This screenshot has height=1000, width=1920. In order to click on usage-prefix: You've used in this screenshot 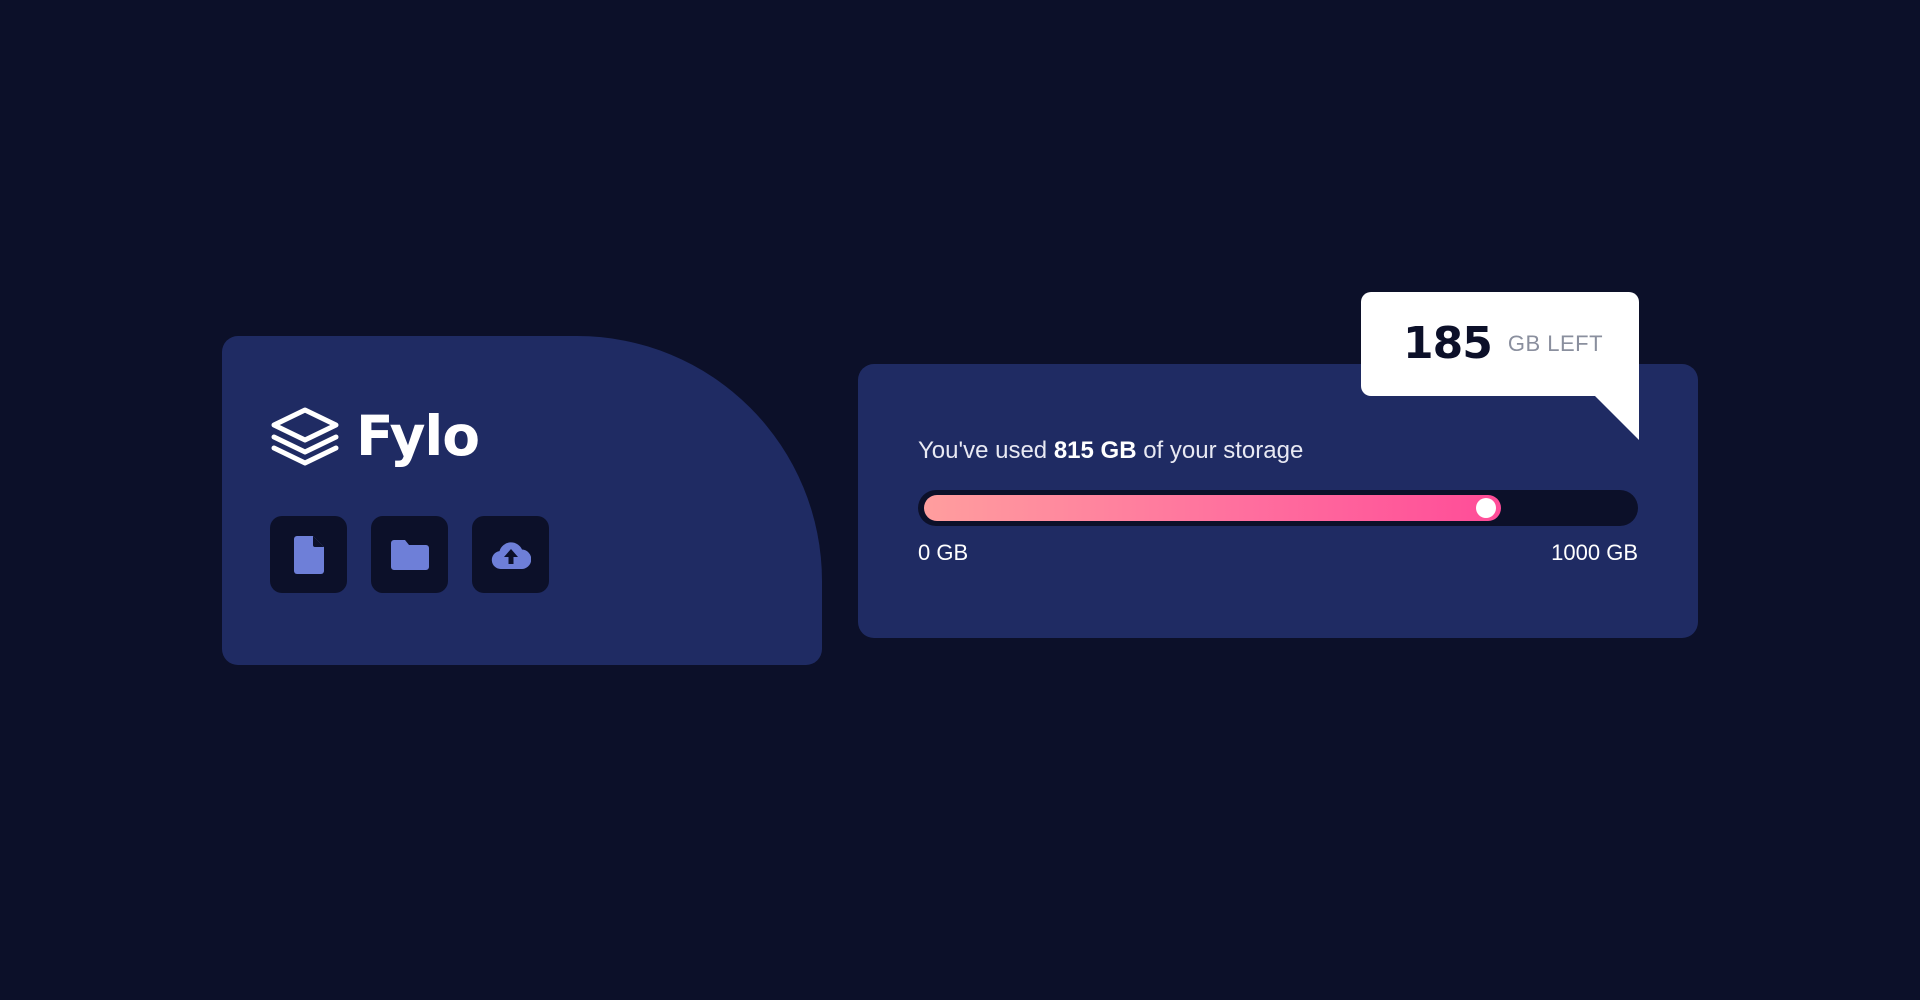, I will do `click(983, 450)`.